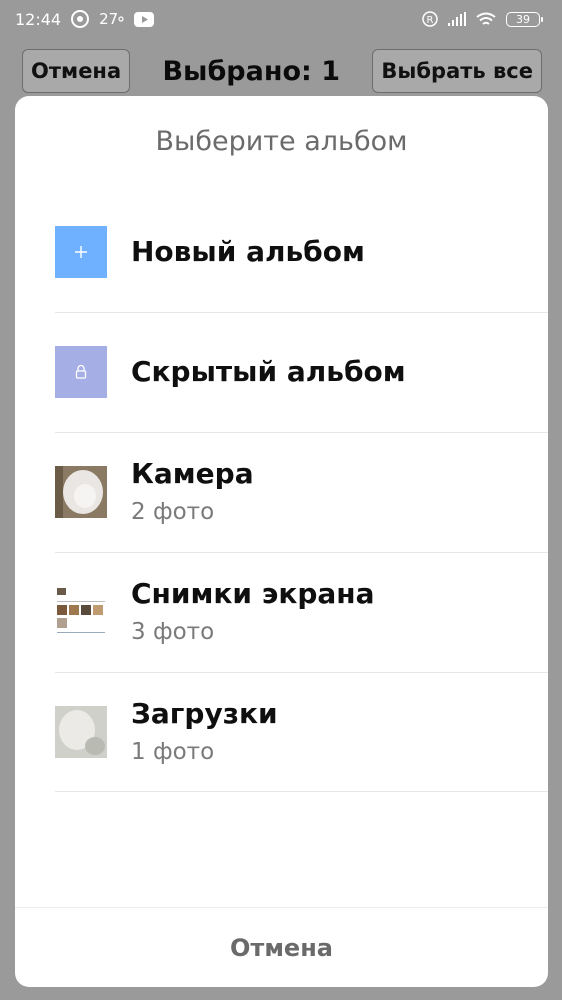  I want to click on status-left: 12:44 27, so click(85, 19).